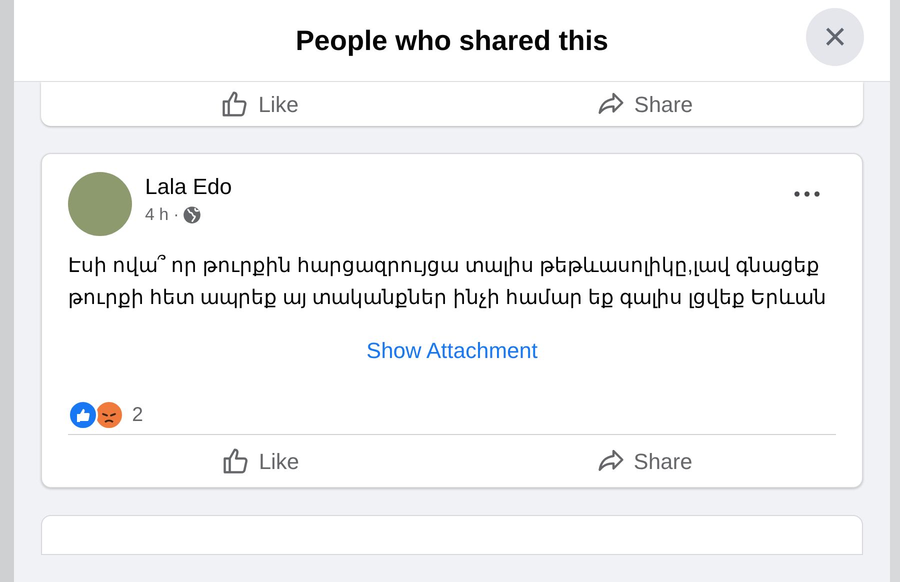 This screenshot has width=900, height=582. I want to click on author-name: Lala Edo, so click(188, 187).